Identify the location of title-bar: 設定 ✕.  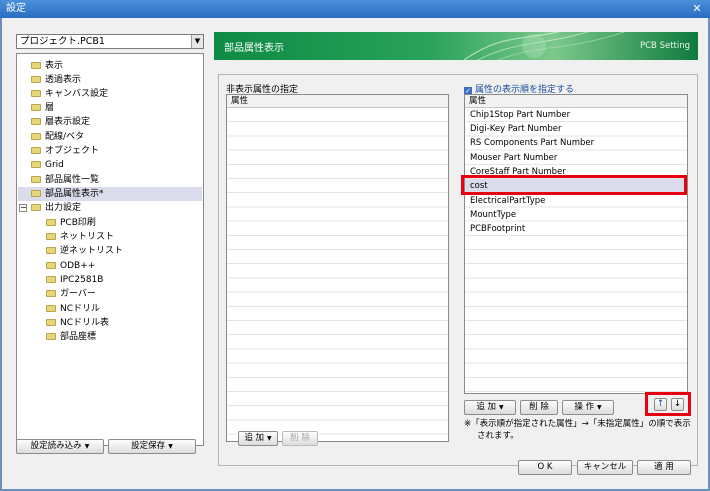
(355, 9).